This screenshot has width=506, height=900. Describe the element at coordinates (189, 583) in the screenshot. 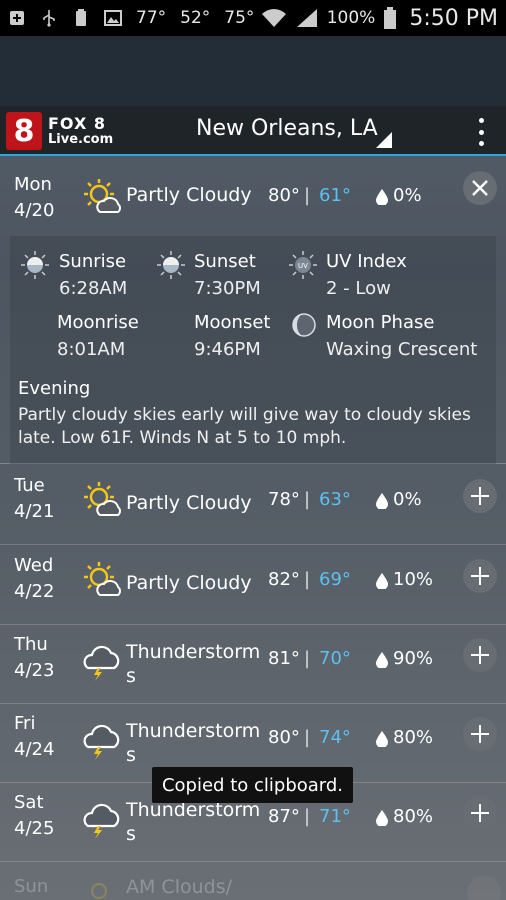

I see `condition-text: Partly Cloudy` at that location.